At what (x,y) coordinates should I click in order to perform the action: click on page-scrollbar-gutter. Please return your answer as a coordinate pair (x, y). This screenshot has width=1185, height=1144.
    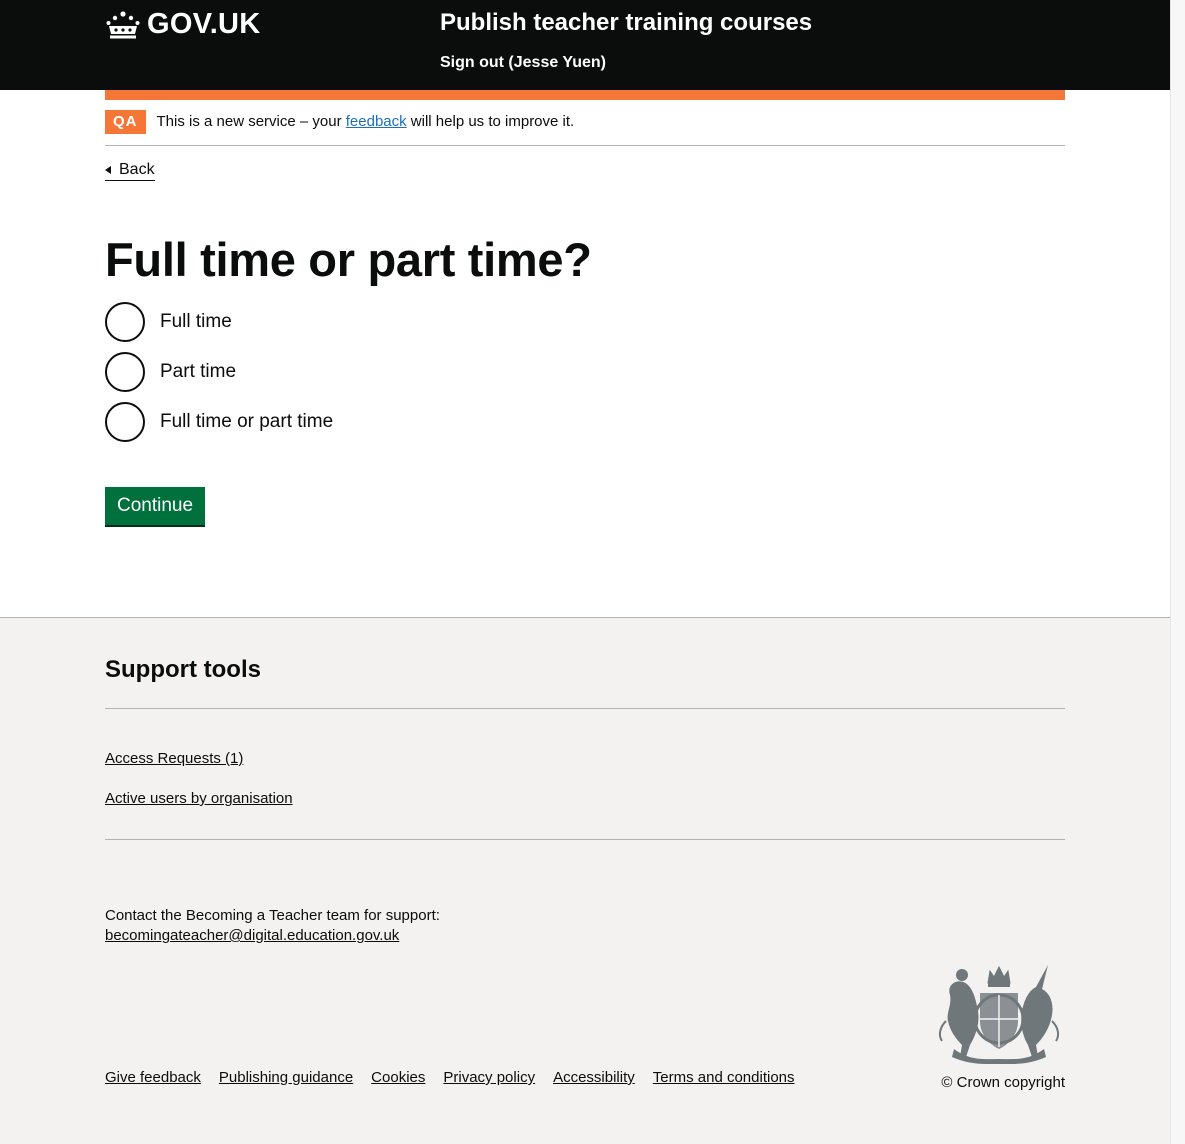
    Looking at the image, I should click on (1177, 572).